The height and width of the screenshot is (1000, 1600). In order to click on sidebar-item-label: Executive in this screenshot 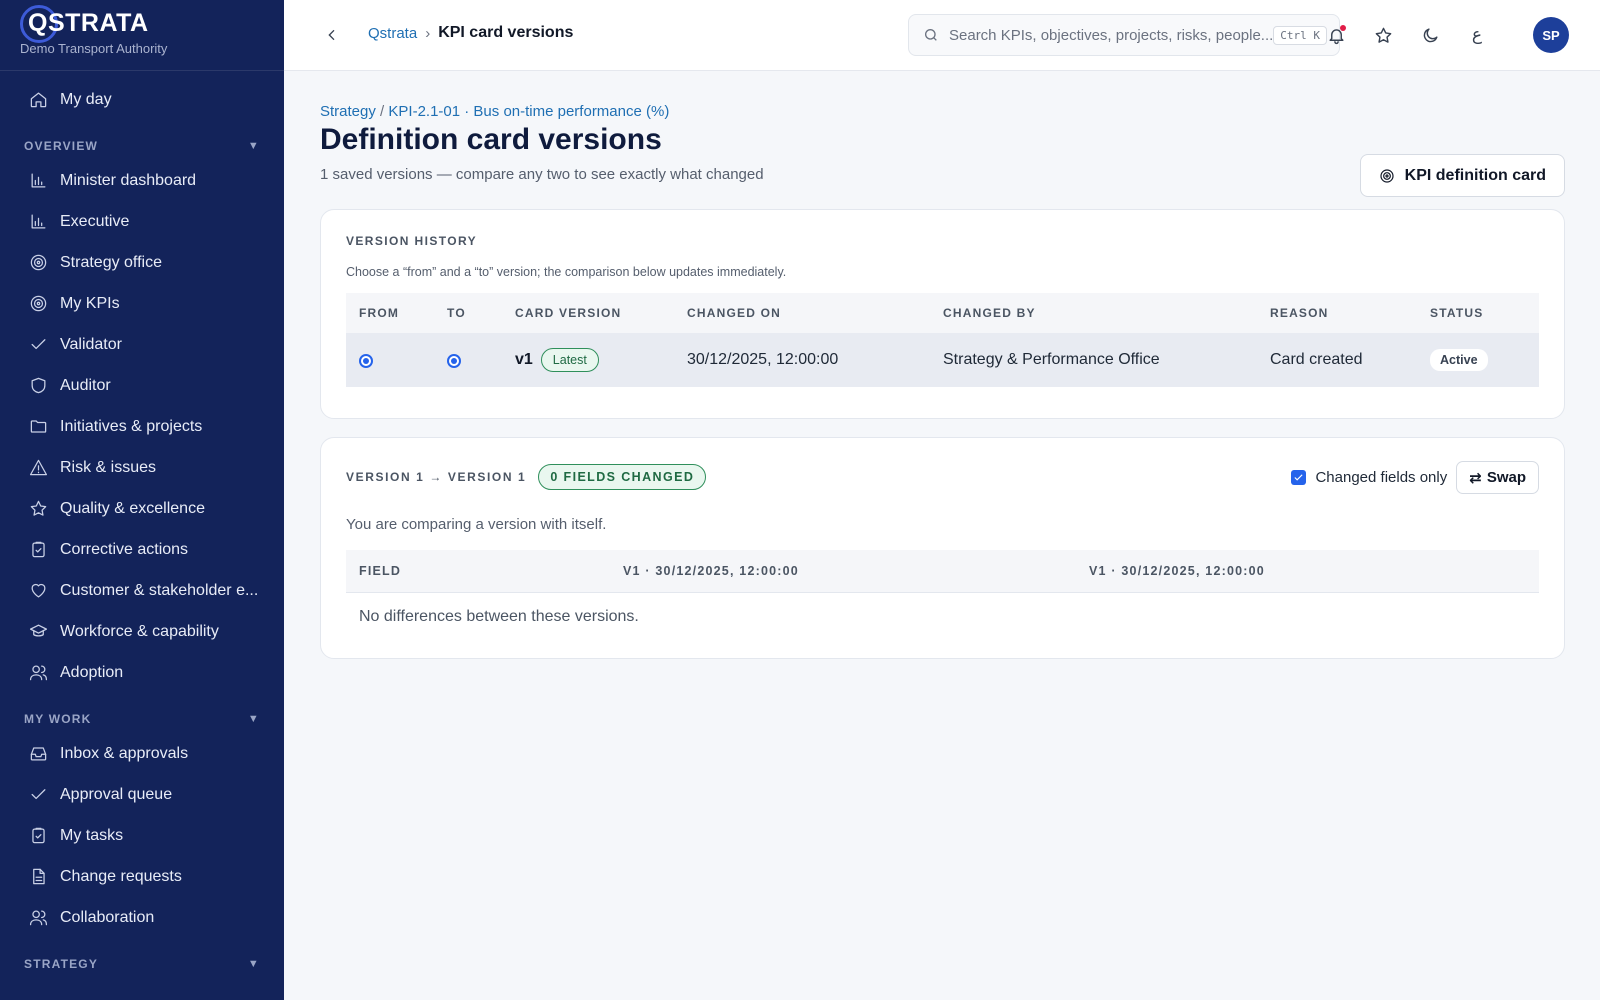, I will do `click(95, 221)`.